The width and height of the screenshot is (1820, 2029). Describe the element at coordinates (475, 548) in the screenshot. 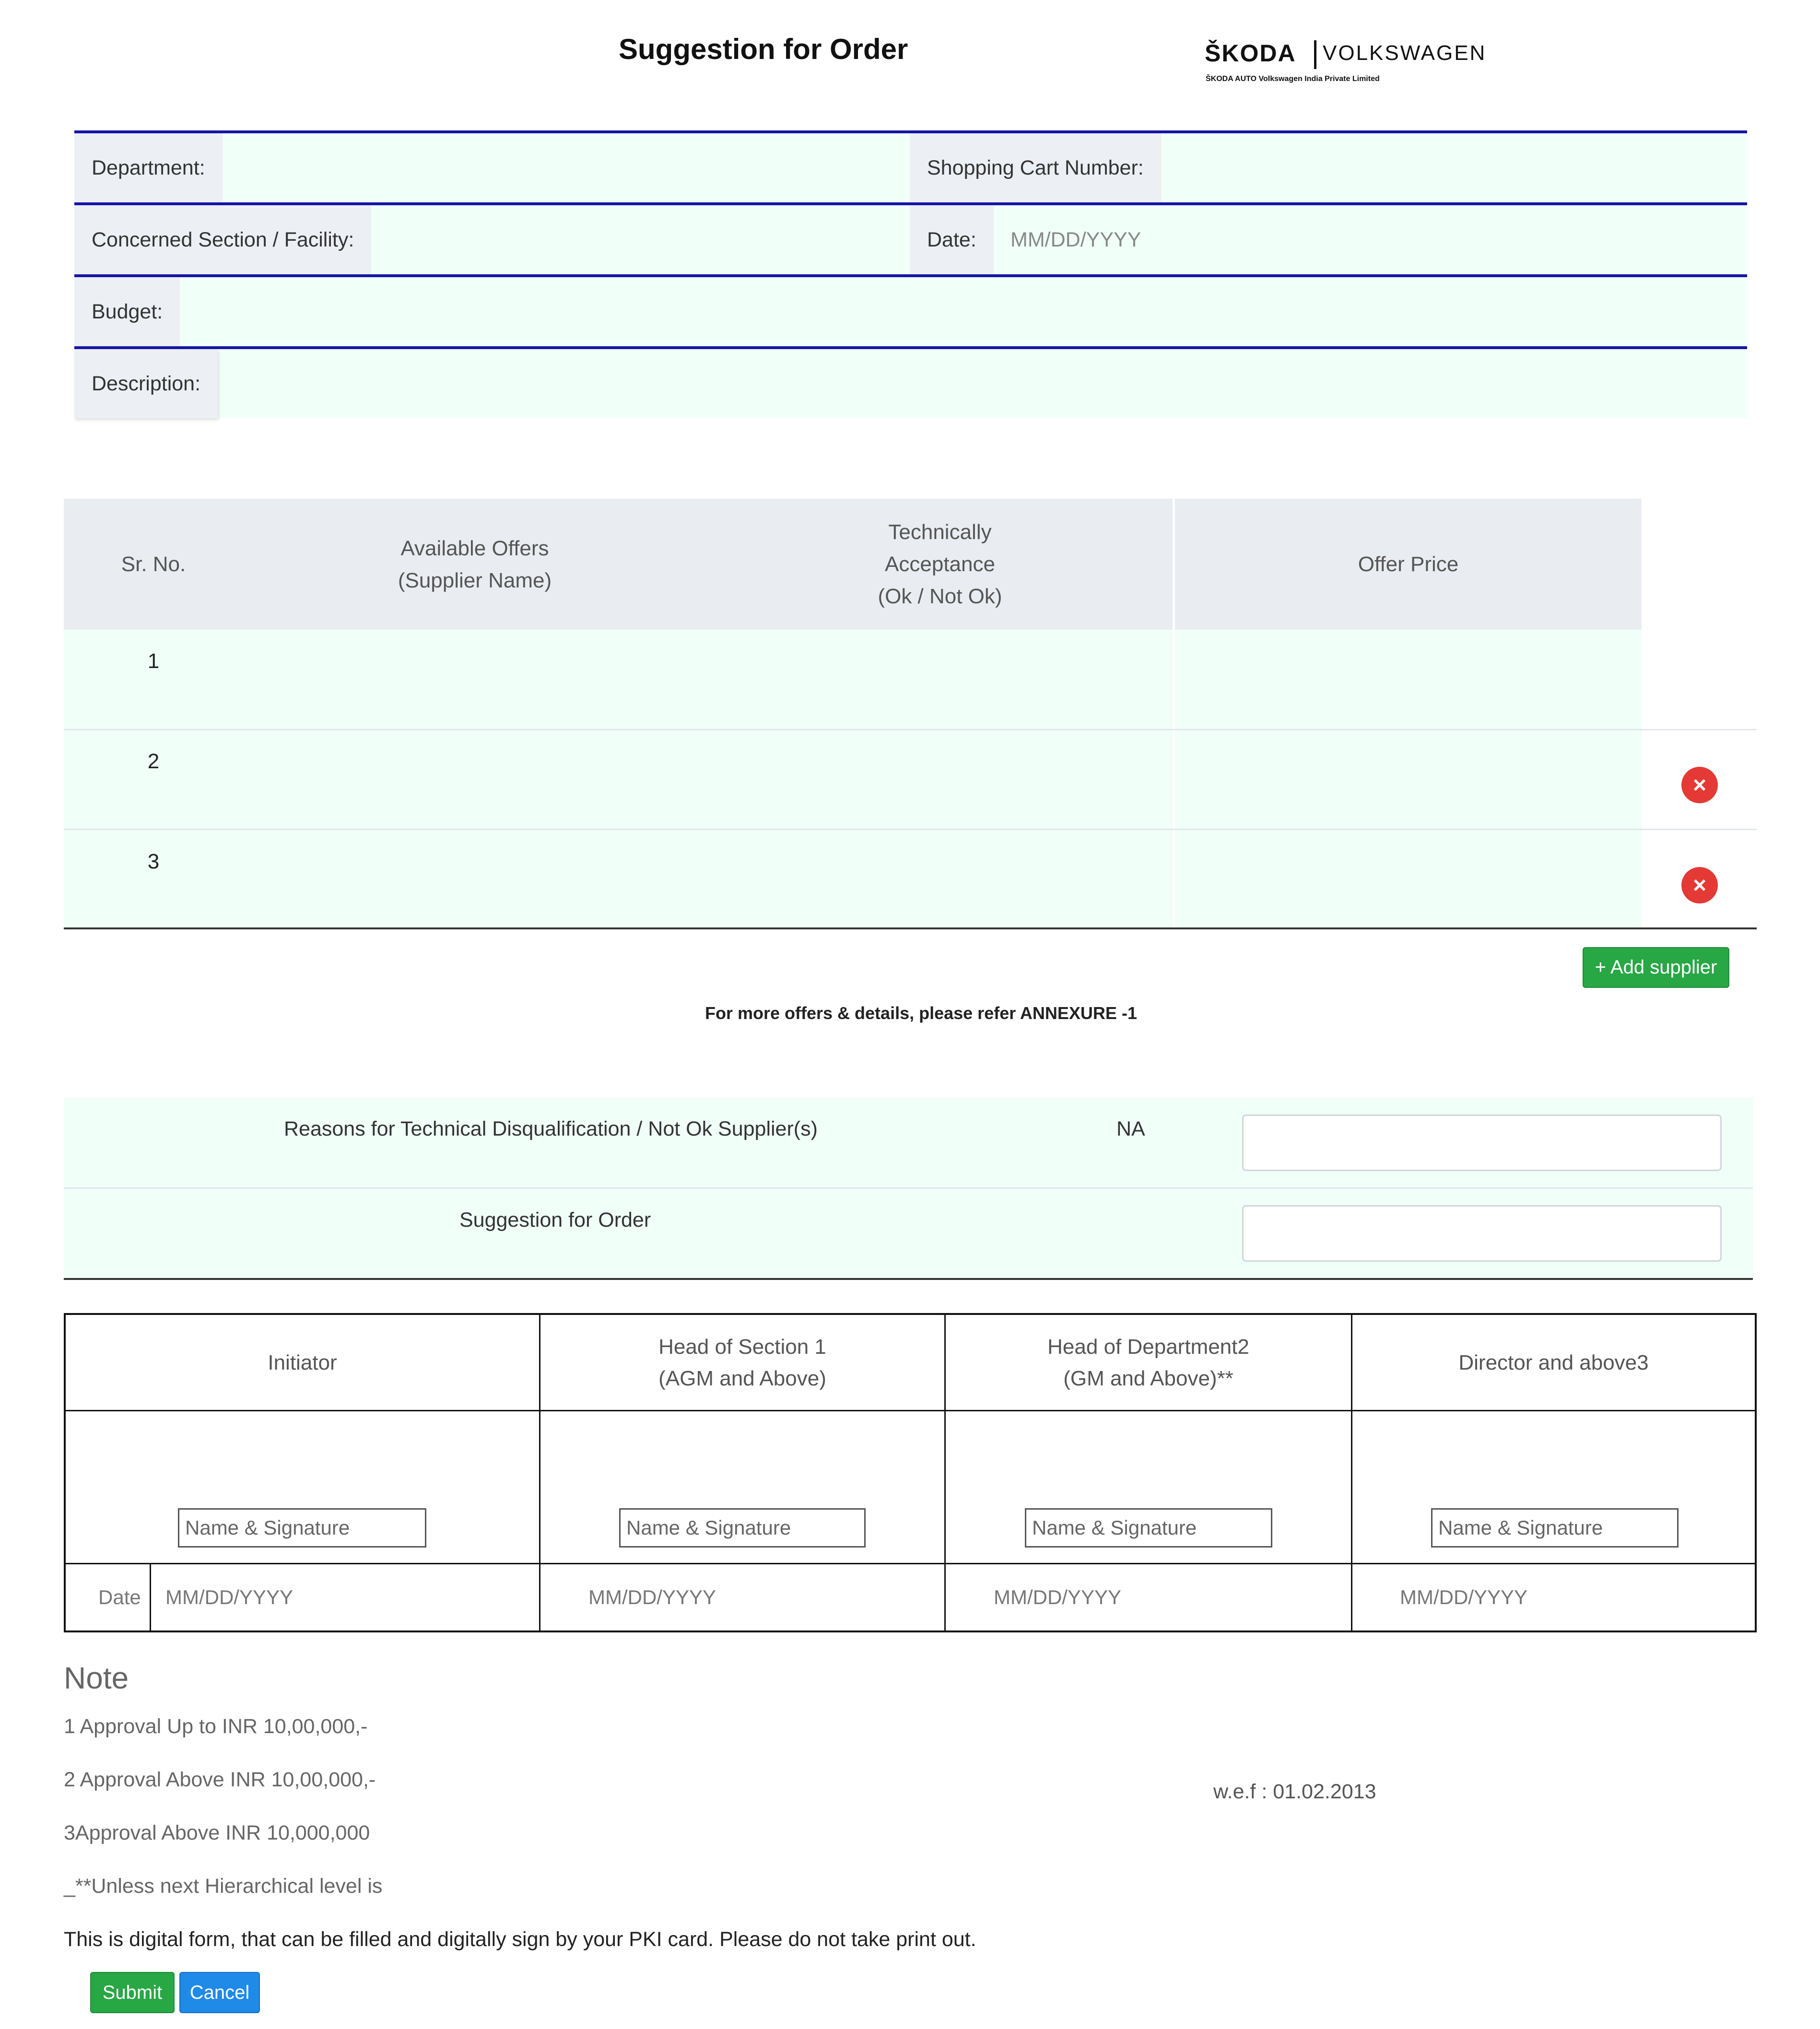

I see `col-available-line1: Available Offers` at that location.